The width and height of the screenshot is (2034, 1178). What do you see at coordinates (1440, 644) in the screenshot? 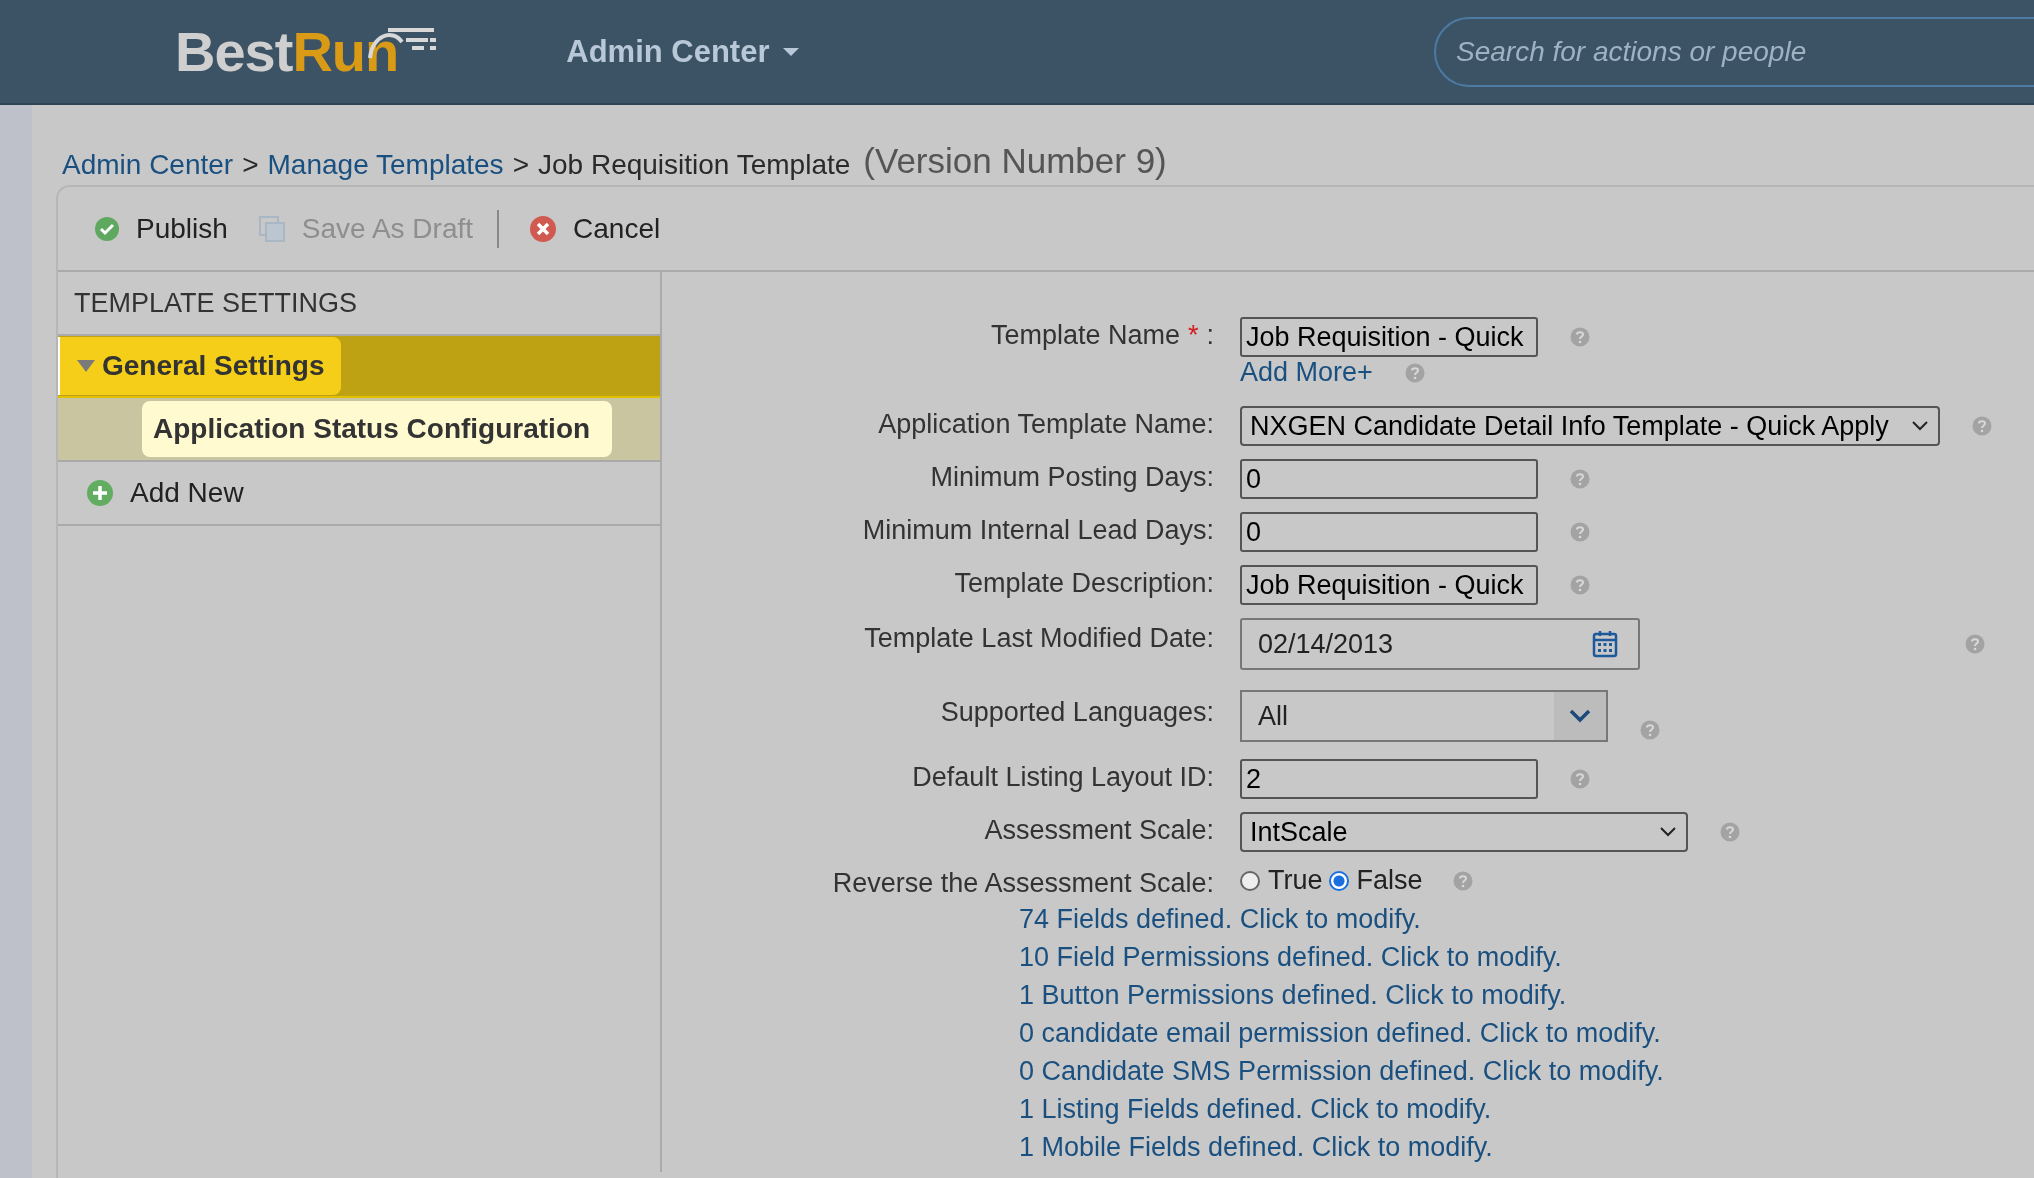
I see `date-input: 02/14/2013` at bounding box center [1440, 644].